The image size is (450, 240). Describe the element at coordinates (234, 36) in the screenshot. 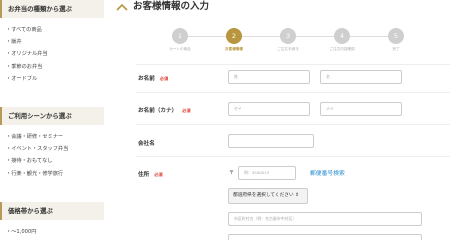

I see `step-number: 2` at that location.